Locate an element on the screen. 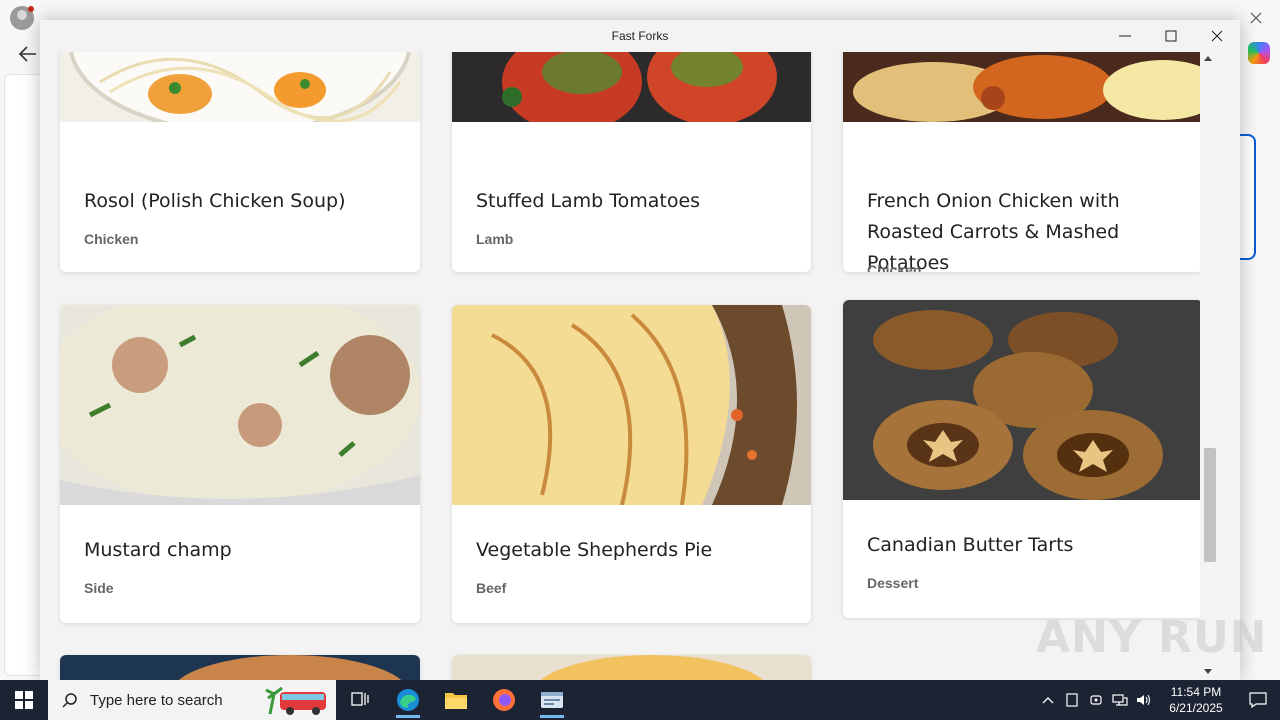  close-button is located at coordinates (1217, 36).